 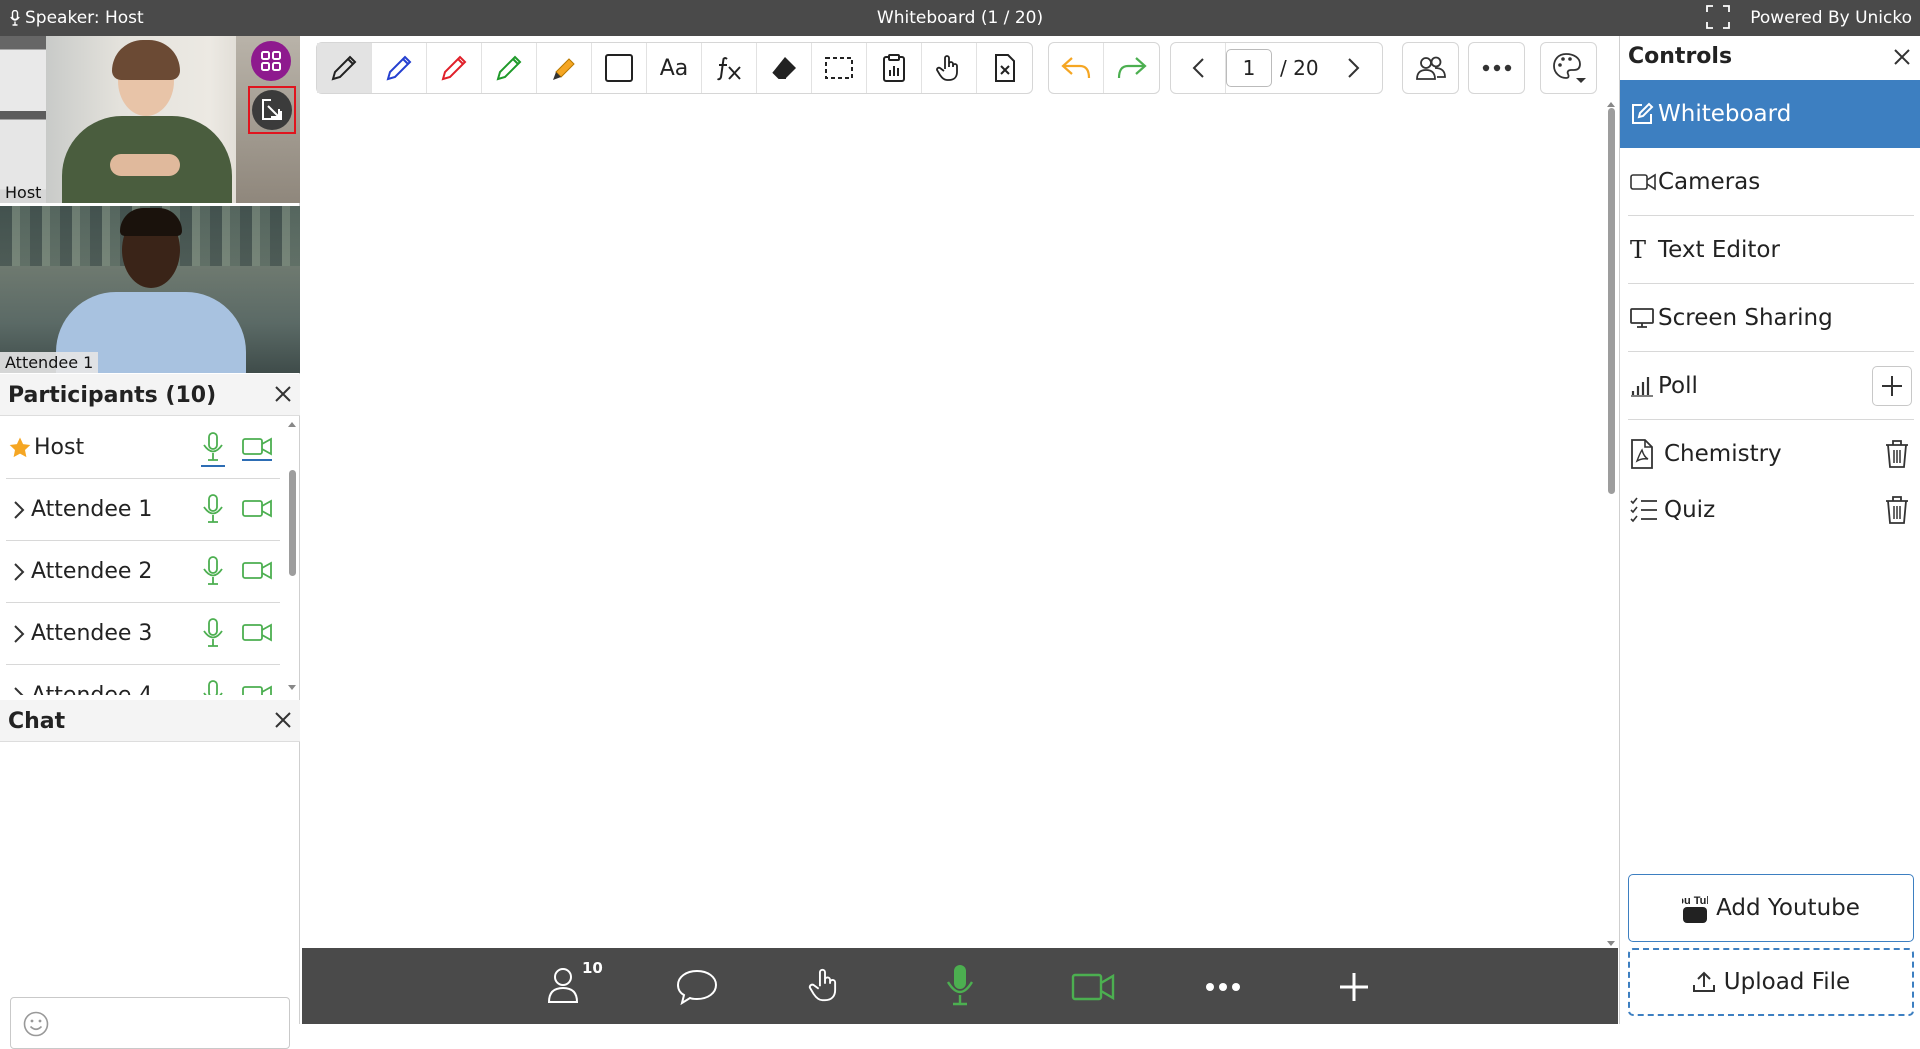 What do you see at coordinates (143, 680) in the screenshot?
I see `participant-row-attendee-4: Attendee 4` at bounding box center [143, 680].